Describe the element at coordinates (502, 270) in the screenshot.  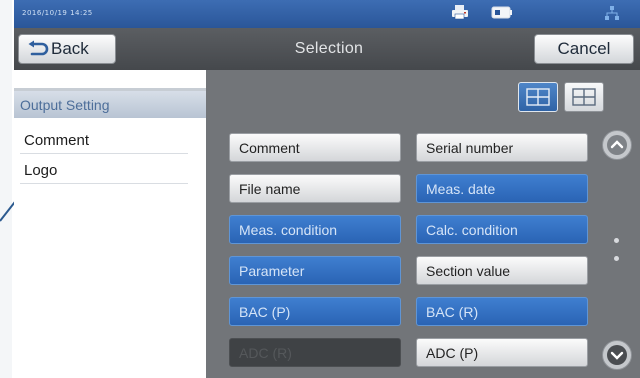
I see `option-section-value: Section value` at that location.